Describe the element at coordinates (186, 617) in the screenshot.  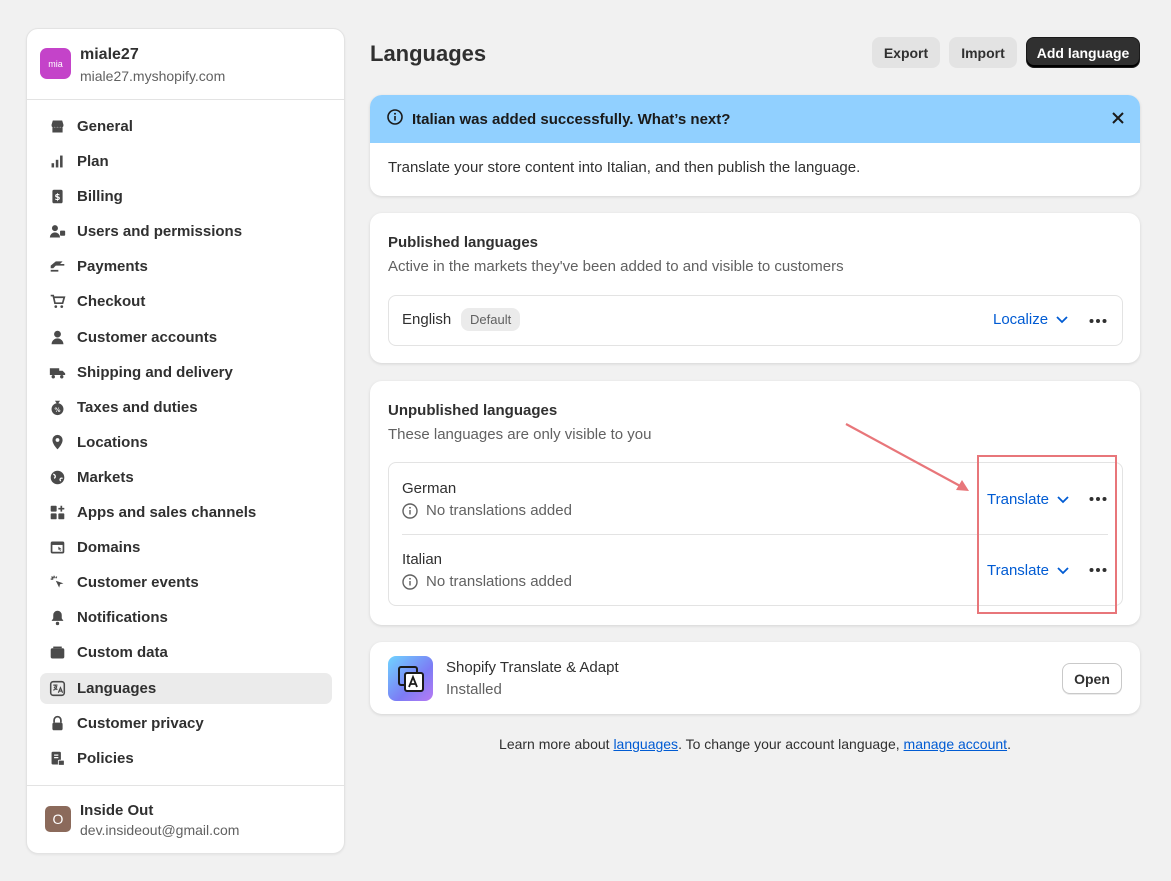
I see `sidebar-item-notifications: Notifications` at that location.